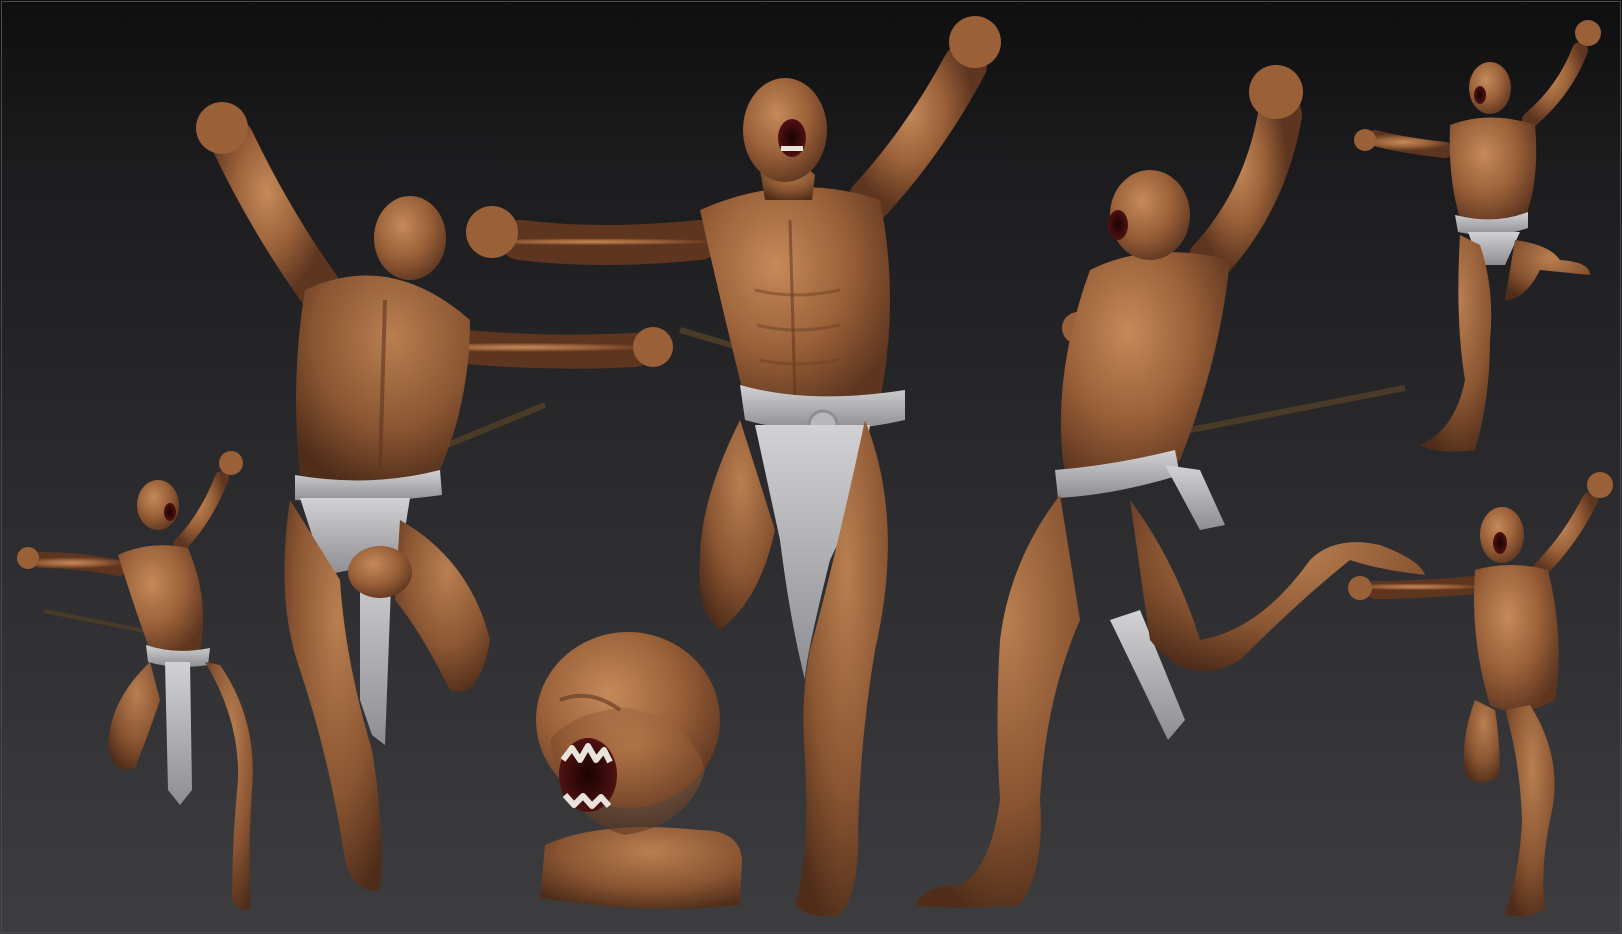 The height and width of the screenshot is (934, 1622). I want to click on figure-small-front-left, so click(135, 680).